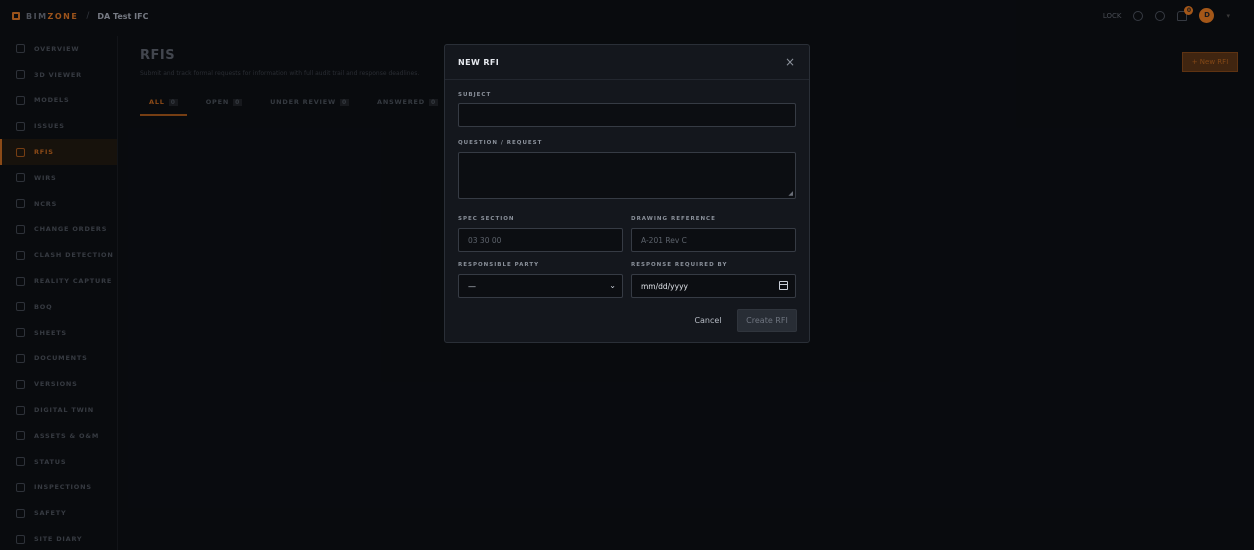 The height and width of the screenshot is (550, 1254). I want to click on chevron-down-icon: ⌄, so click(612, 285).